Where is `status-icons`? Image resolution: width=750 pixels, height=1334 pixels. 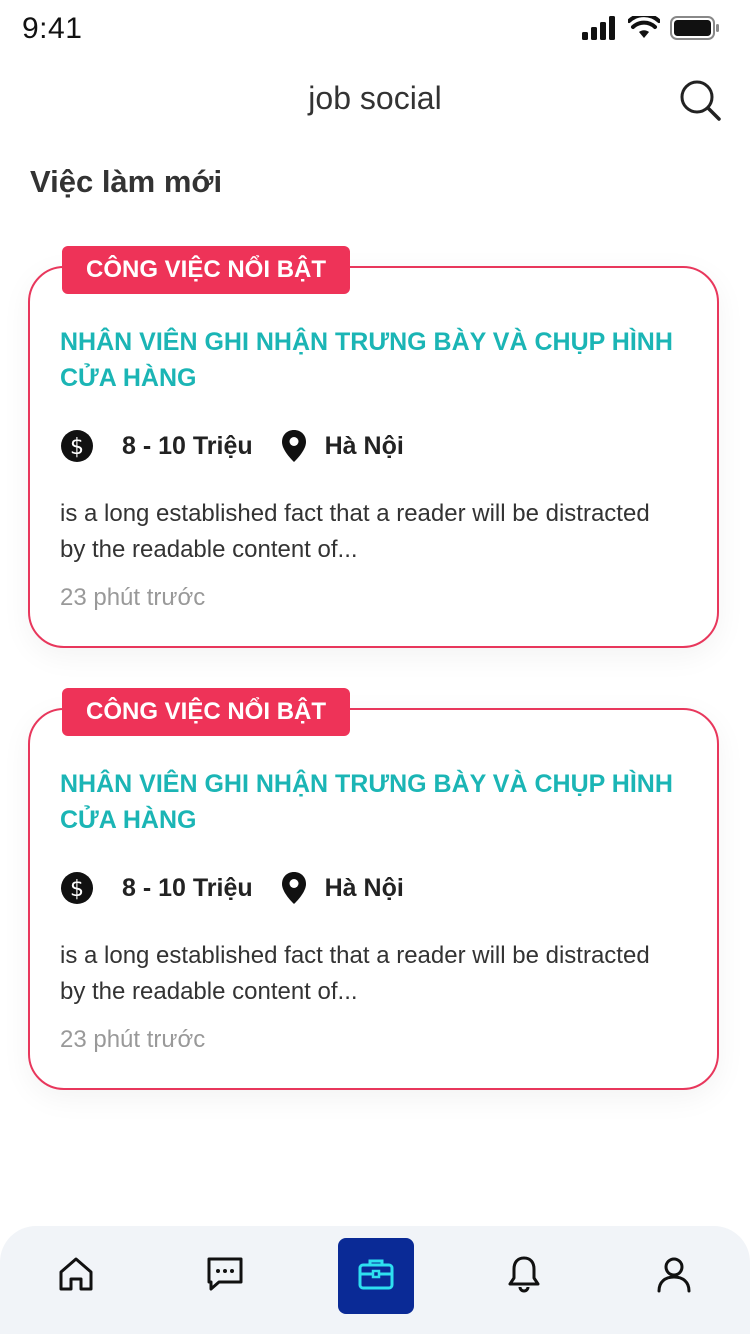
status-icons is located at coordinates (651, 29).